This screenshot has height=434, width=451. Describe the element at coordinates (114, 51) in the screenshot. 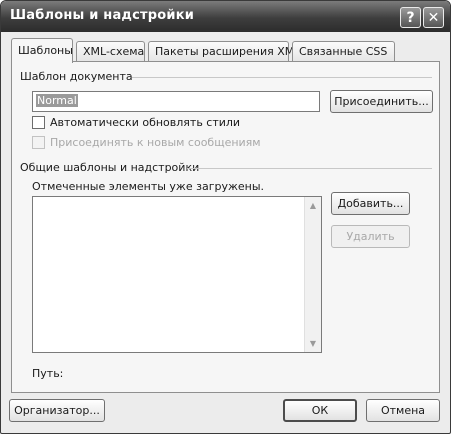

I see `tab-label: XML-схема` at that location.